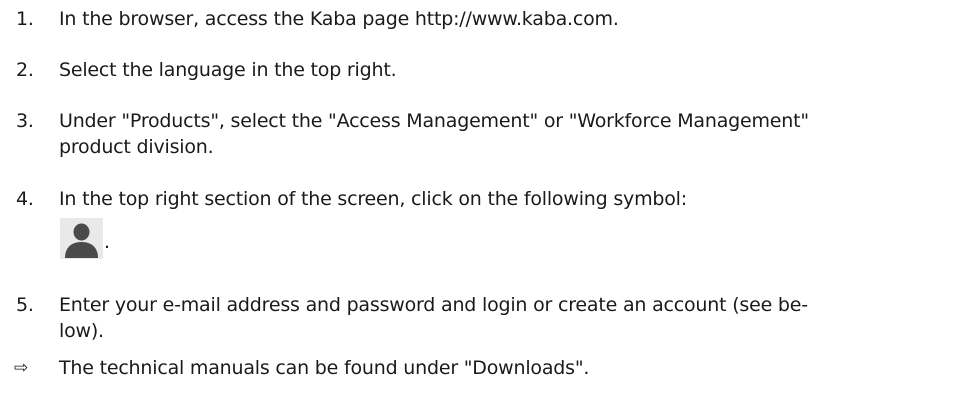 The width and height of the screenshot is (956, 394). What do you see at coordinates (21, 368) in the screenshot?
I see `result-arrow-icon: ⇨` at bounding box center [21, 368].